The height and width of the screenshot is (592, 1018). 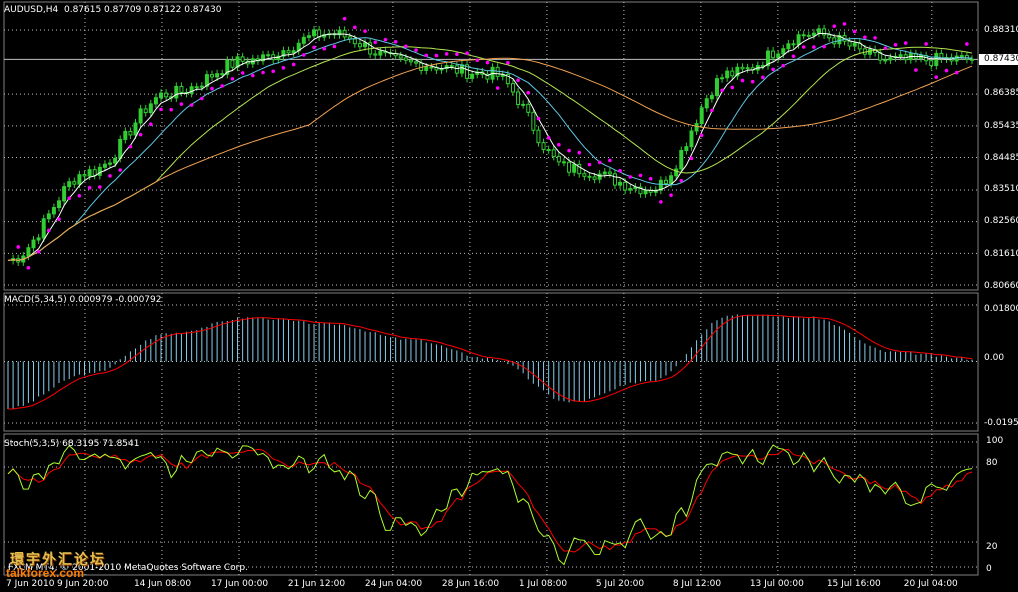 I want to click on time-axis-label: 5 Jul 20:00, so click(x=620, y=584).